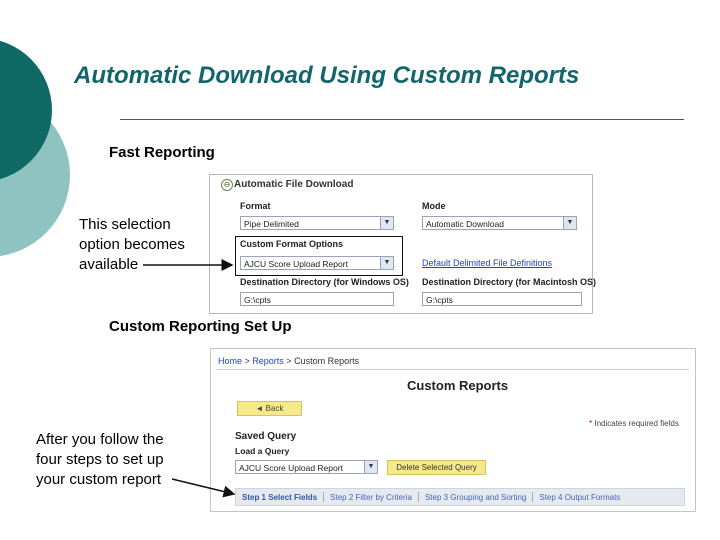 This screenshot has width=720, height=540. I want to click on annotation-arrows, so click(189, 378).